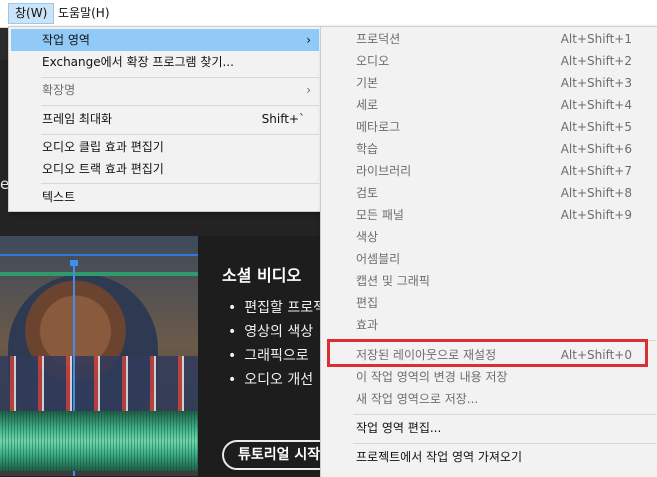  What do you see at coordinates (596, 355) in the screenshot?
I see `menu-item-shortcut: Alt+Shift+0` at bounding box center [596, 355].